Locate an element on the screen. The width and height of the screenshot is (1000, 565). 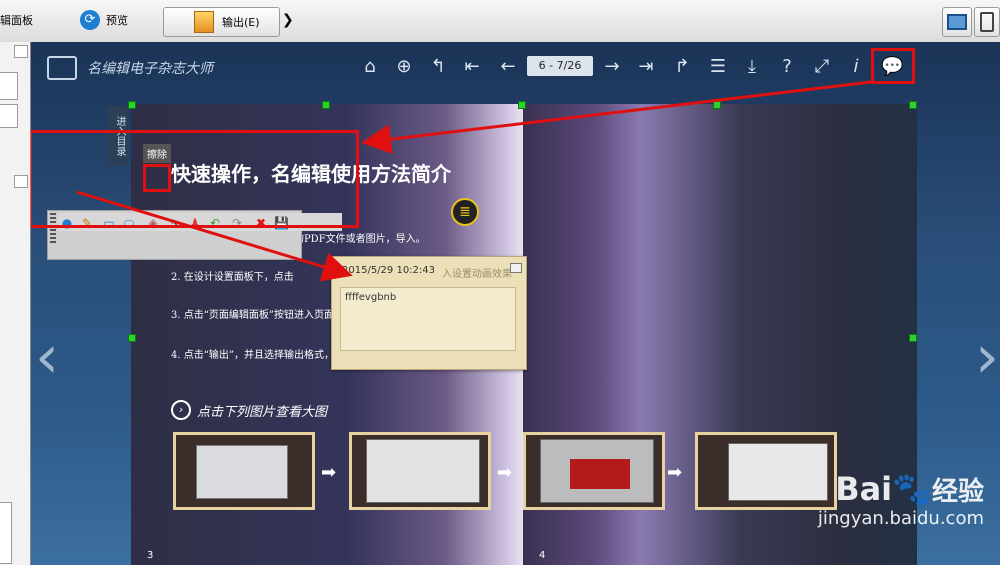
next-flip-arrow-icon: › is located at coordinates (987, 357).